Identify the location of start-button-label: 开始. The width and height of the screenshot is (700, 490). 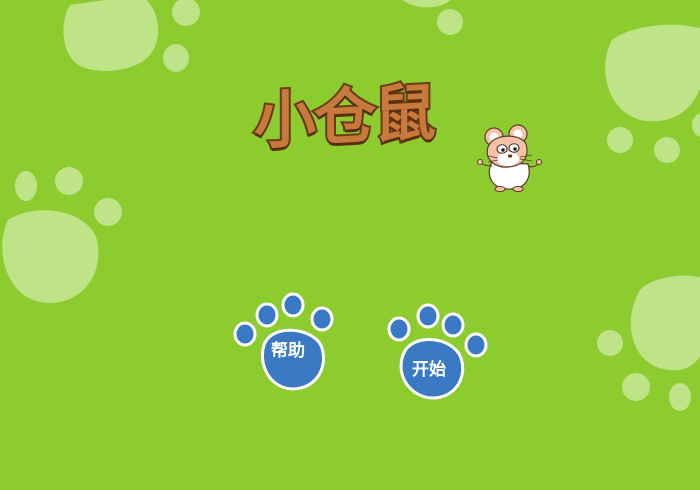
(429, 370).